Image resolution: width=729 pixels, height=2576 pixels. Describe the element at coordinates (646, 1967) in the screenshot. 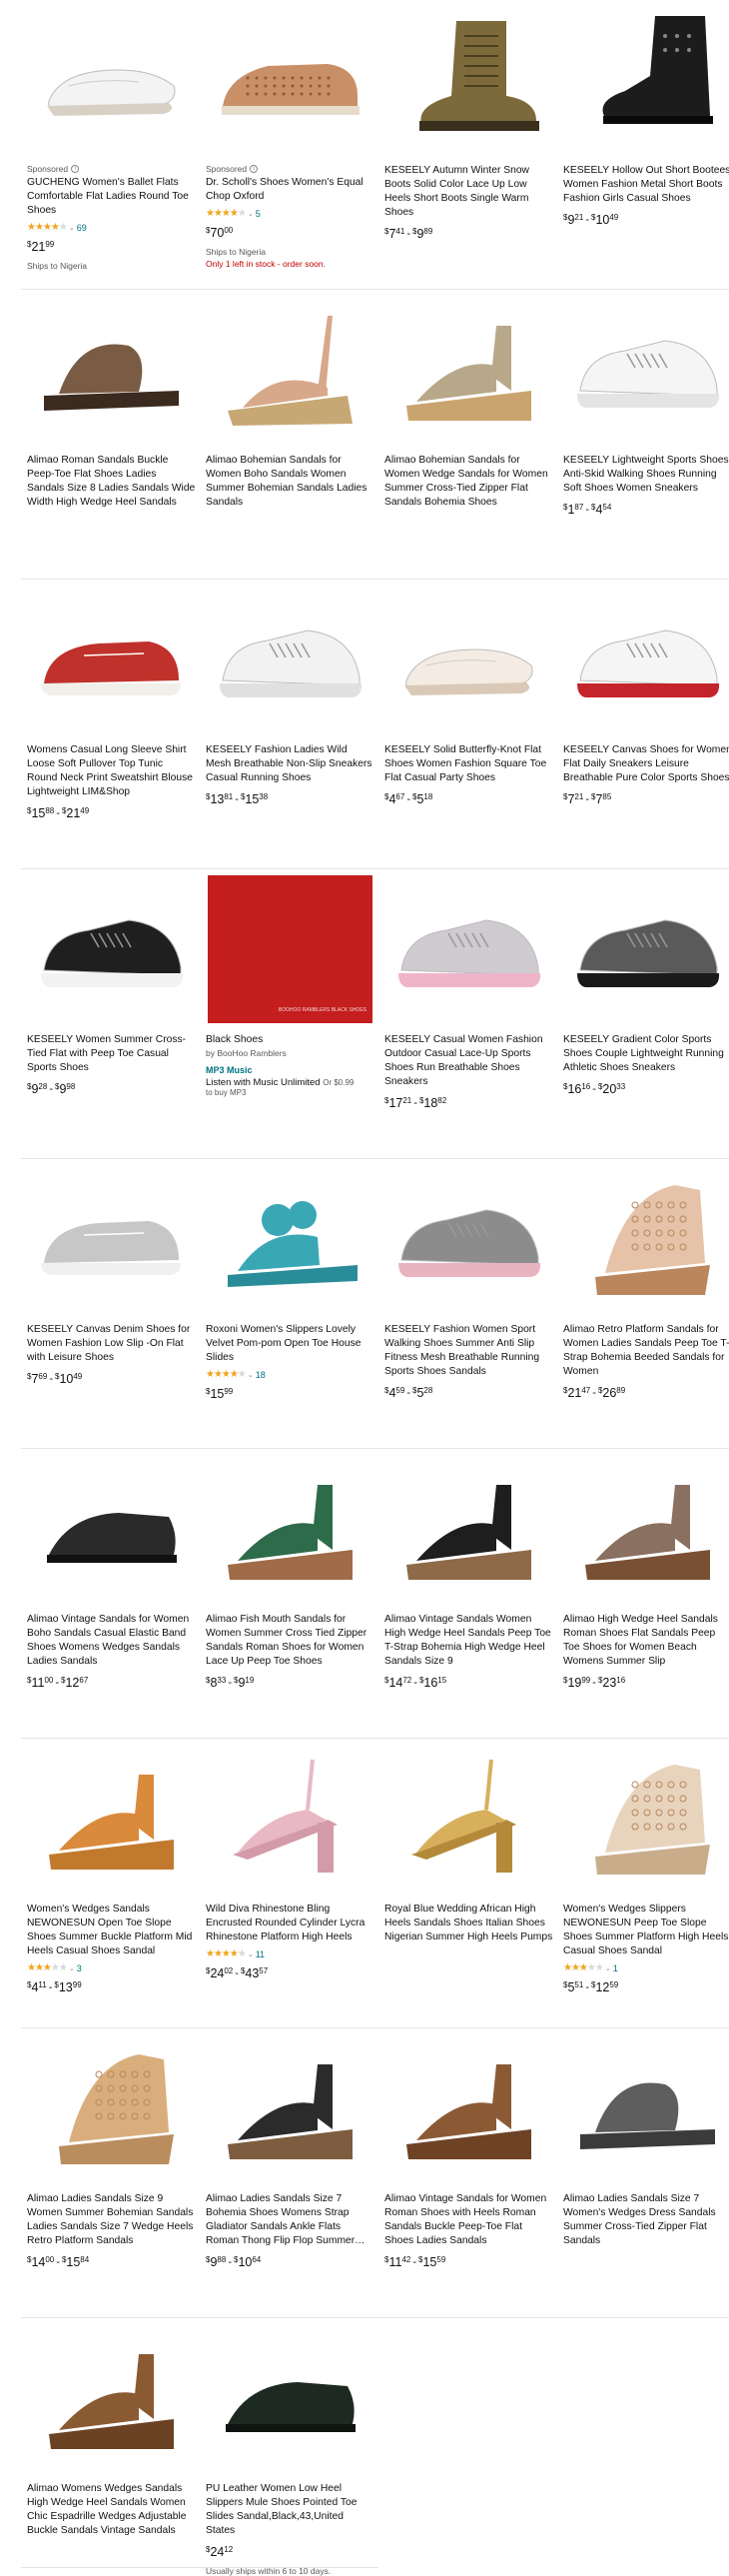

I see `rating: ★★★★★ ⌄ 1` at that location.